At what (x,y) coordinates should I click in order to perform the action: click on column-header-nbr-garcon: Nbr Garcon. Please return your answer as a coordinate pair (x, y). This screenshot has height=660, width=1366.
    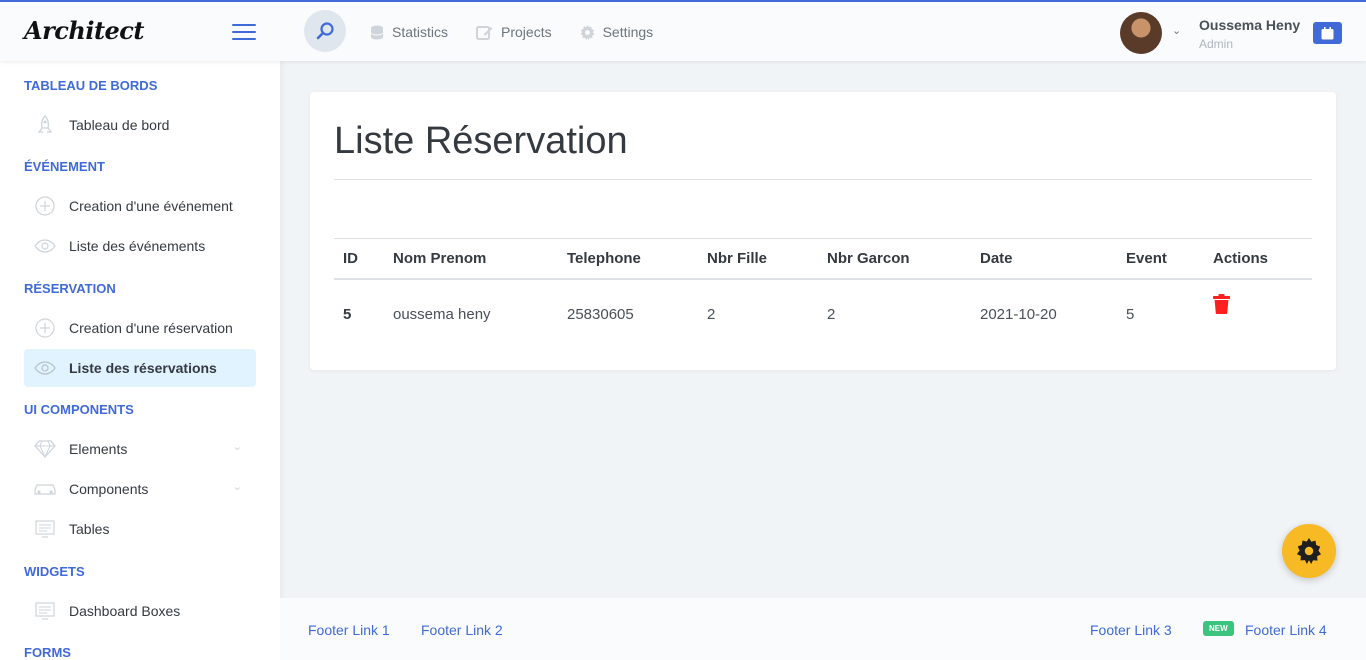
    Looking at the image, I should click on (868, 258).